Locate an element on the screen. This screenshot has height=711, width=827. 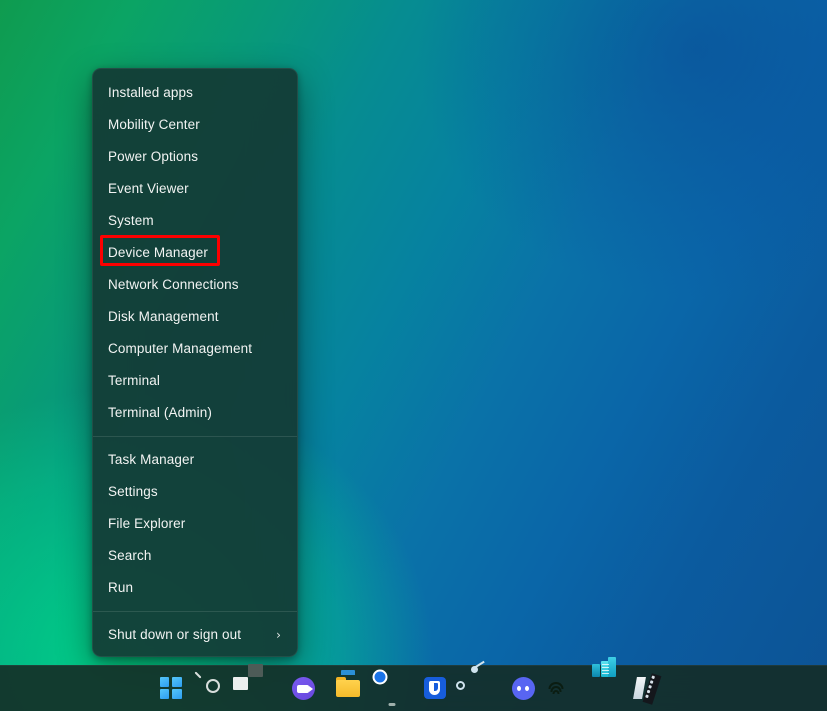
menu-item-terminal-admin: Terminal (Admin) is located at coordinates (195, 413).